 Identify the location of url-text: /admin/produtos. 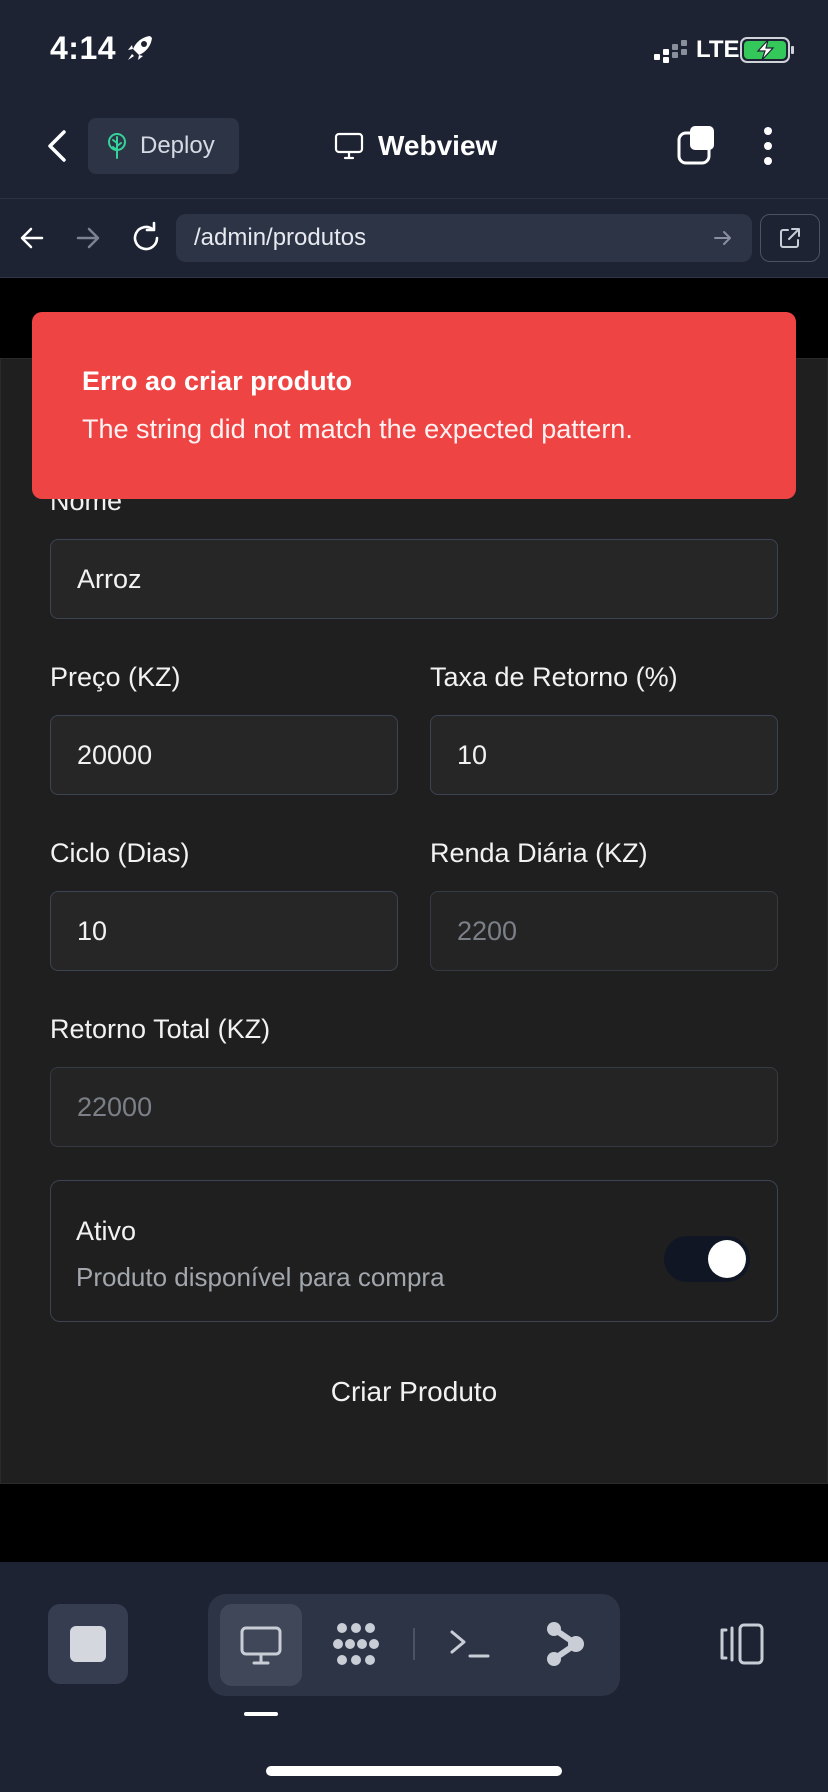
(280, 237).